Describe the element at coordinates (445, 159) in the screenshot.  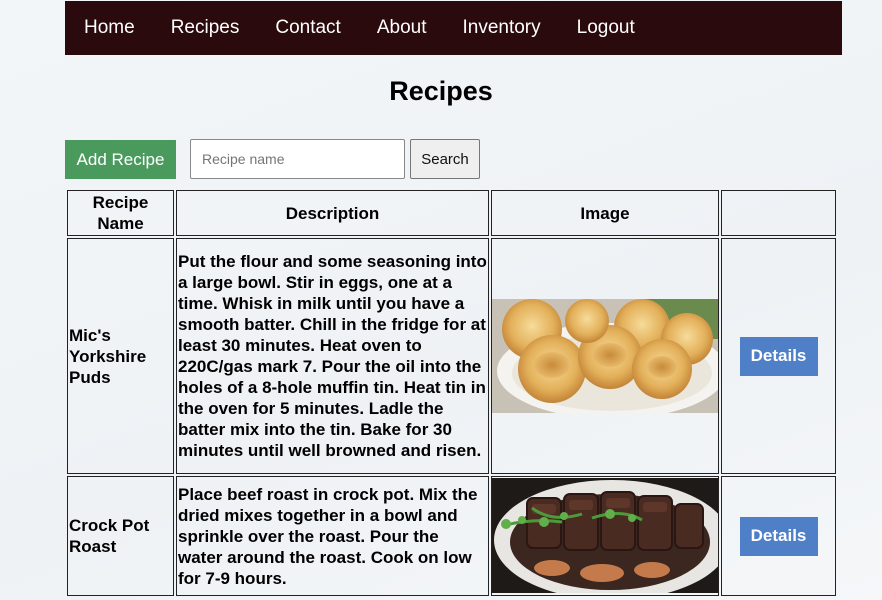
I see `search-button: Search` at that location.